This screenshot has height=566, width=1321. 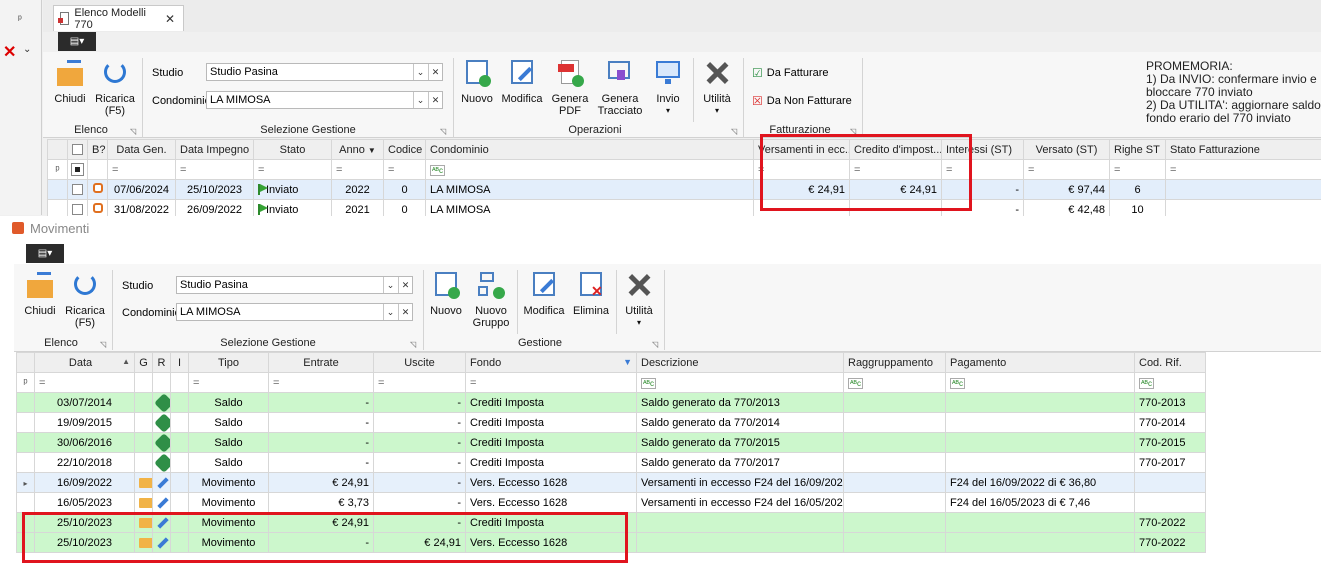 I want to click on genera-tracciato-button: Genera Tracciato, so click(x=620, y=87).